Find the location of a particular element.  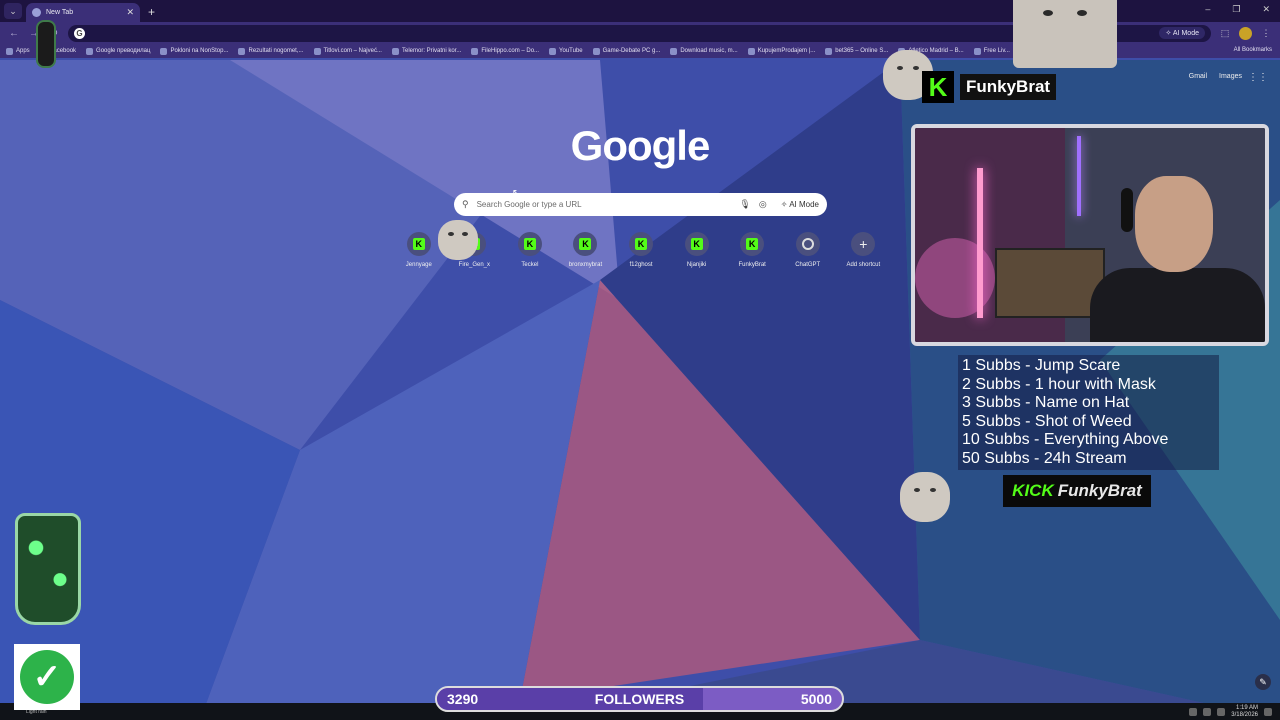

sub-goal-item: 50 Subbs - 24h Stream is located at coordinates (1044, 458).